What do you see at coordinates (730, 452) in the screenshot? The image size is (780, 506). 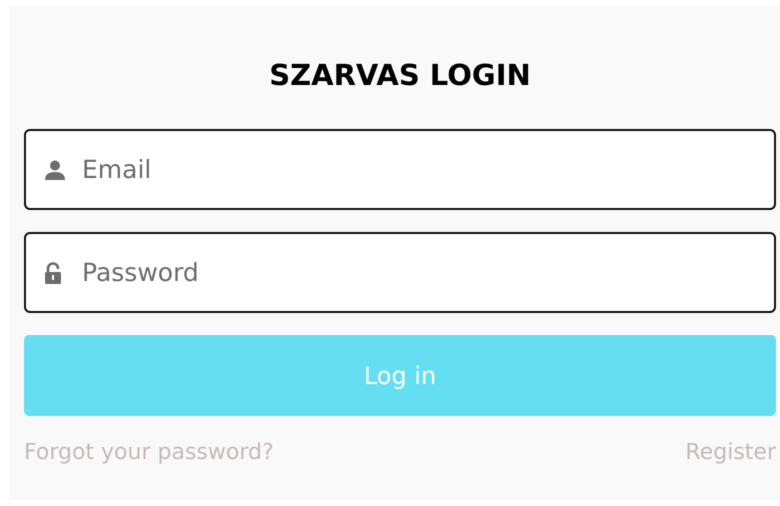 I see `text-link: Register` at bounding box center [730, 452].